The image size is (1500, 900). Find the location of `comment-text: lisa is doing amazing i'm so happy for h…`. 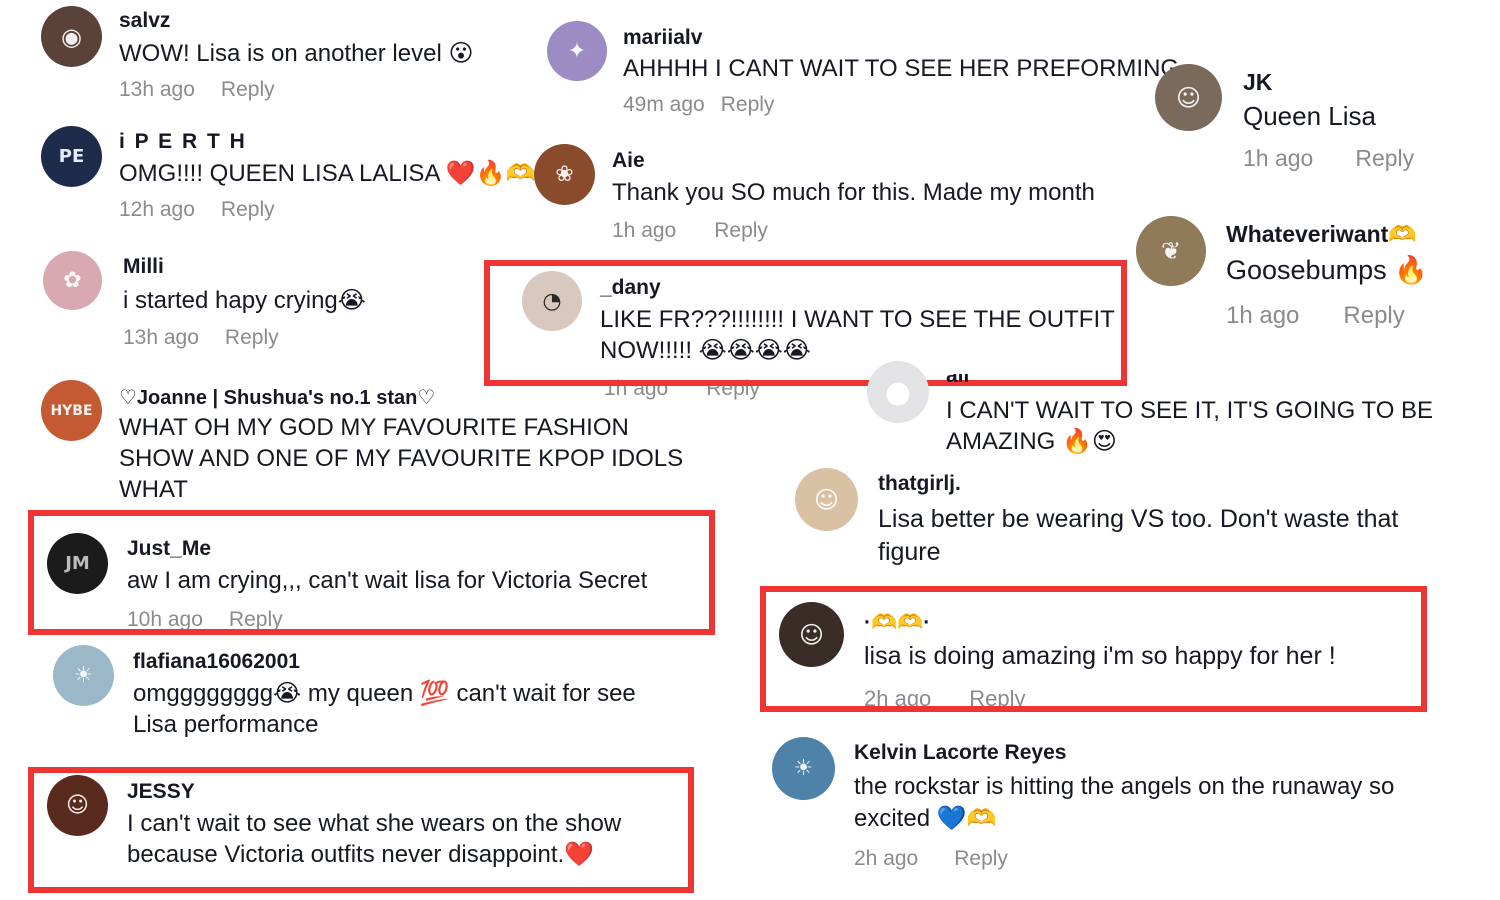

comment-text: lisa is doing amazing i'm so happy for h… is located at coordinates (1100, 656).